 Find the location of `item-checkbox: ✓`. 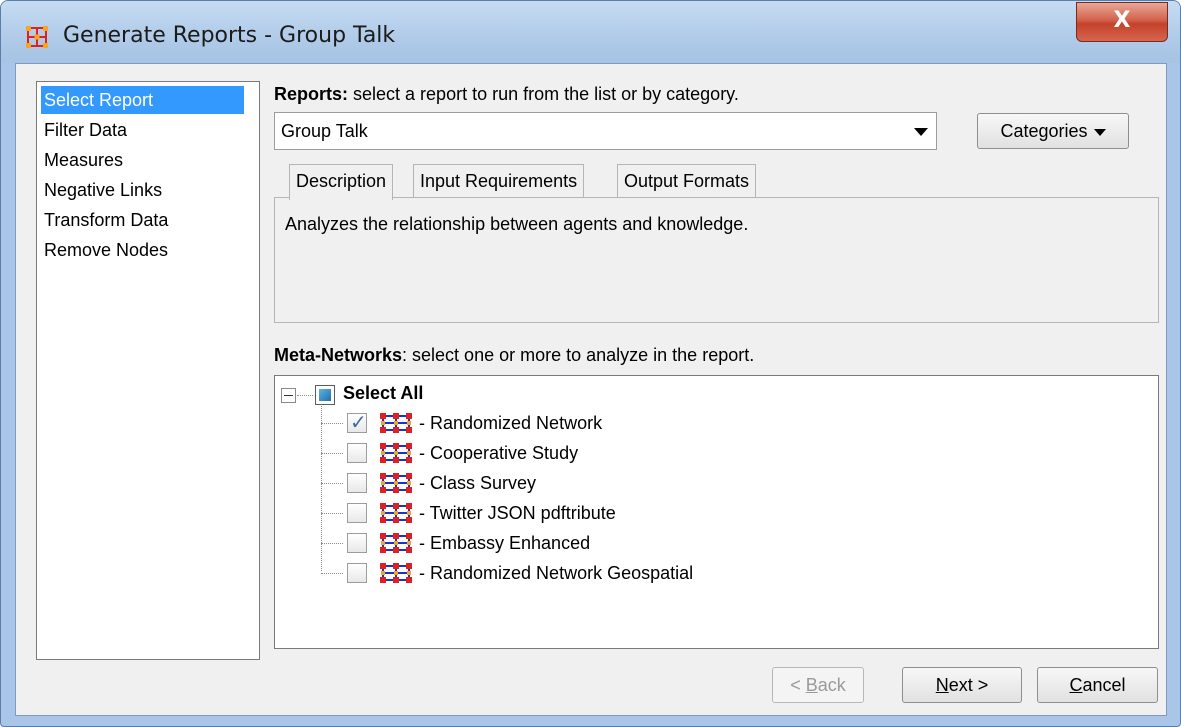

item-checkbox: ✓ is located at coordinates (357, 423).